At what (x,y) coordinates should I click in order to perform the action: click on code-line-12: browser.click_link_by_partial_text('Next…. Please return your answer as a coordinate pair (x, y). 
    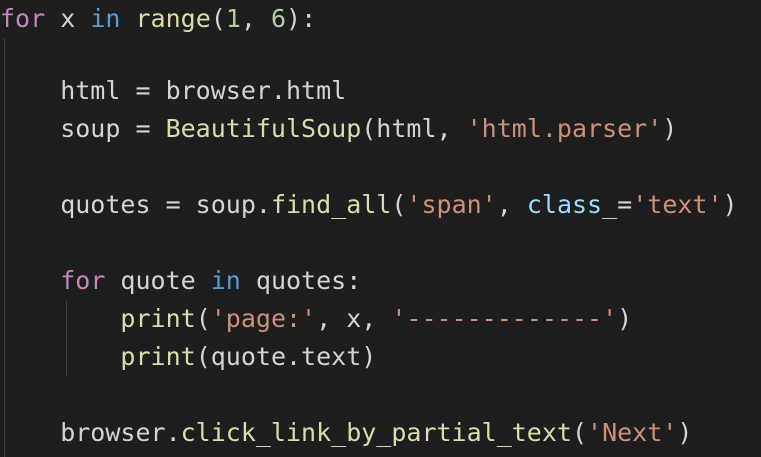
    Looking at the image, I should click on (346, 433).